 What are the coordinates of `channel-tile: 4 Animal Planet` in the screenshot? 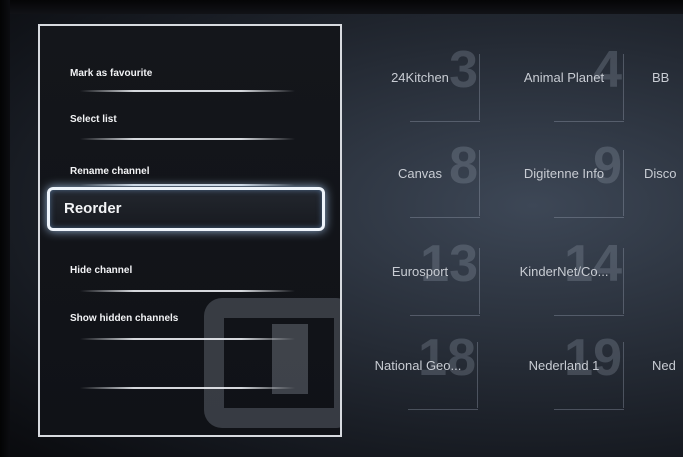 It's located at (564, 86).